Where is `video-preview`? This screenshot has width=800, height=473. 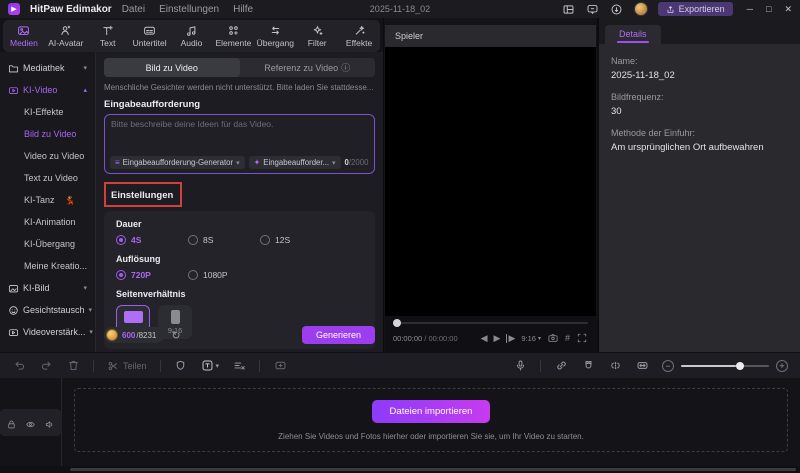
video-preview is located at coordinates (490, 181).